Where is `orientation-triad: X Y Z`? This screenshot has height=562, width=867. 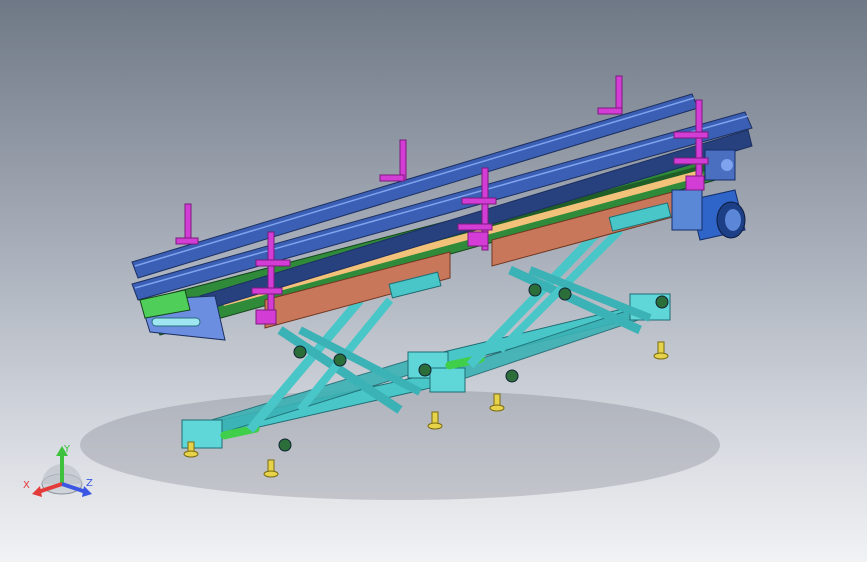 orientation-triad: X Y Z is located at coordinates (60, 475).